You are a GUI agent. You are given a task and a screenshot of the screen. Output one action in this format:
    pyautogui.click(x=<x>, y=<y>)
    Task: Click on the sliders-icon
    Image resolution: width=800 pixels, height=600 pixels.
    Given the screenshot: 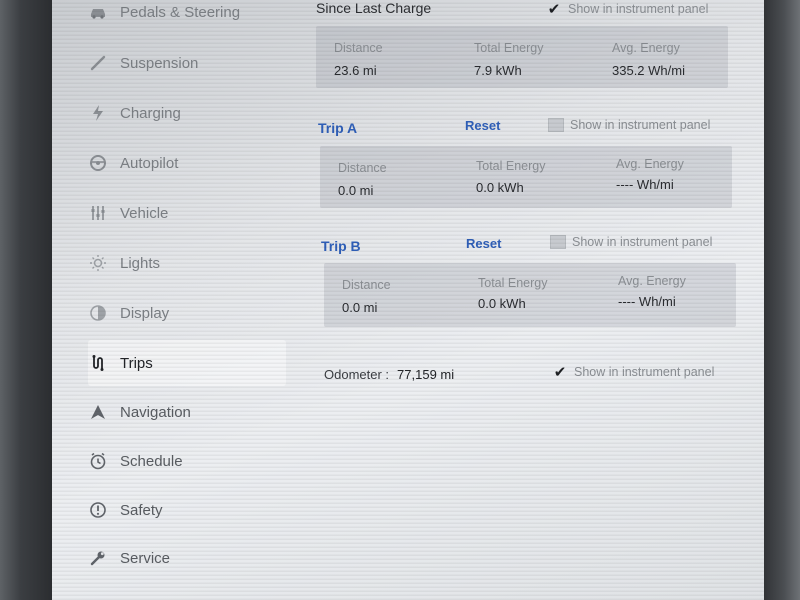 What is the action you would take?
    pyautogui.click(x=98, y=213)
    